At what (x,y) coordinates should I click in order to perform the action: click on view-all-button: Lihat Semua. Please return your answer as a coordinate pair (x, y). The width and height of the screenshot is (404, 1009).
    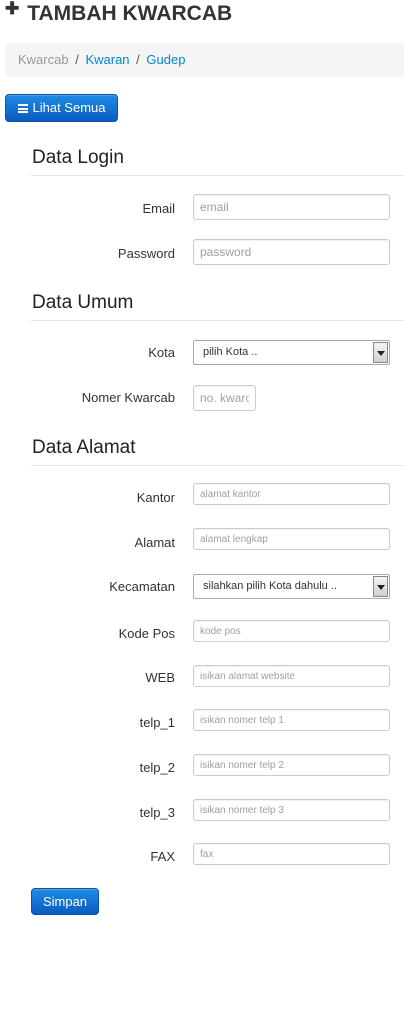
    Looking at the image, I should click on (61, 108).